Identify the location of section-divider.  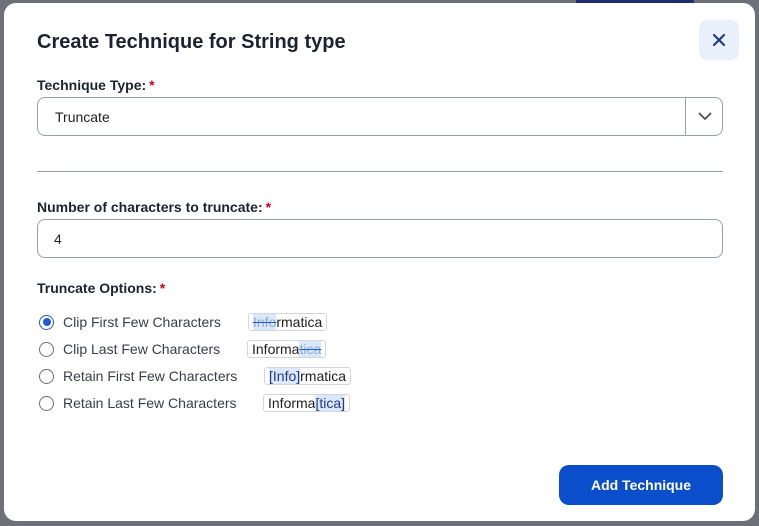
(380, 171).